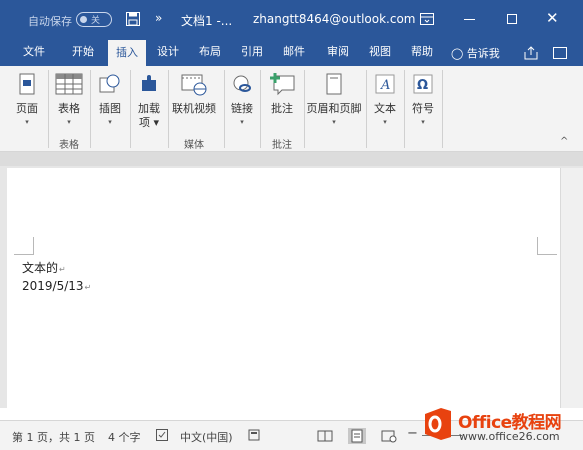 This screenshot has height=450, width=583. Describe the element at coordinates (422, 53) in the screenshot. I see `tab-help: 帮助` at that location.